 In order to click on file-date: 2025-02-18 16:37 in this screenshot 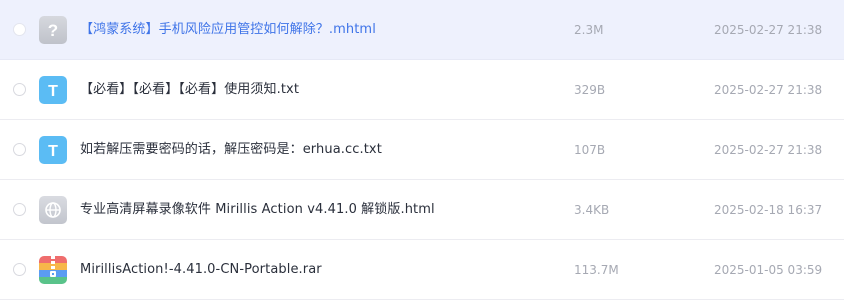, I will do `click(768, 210)`.